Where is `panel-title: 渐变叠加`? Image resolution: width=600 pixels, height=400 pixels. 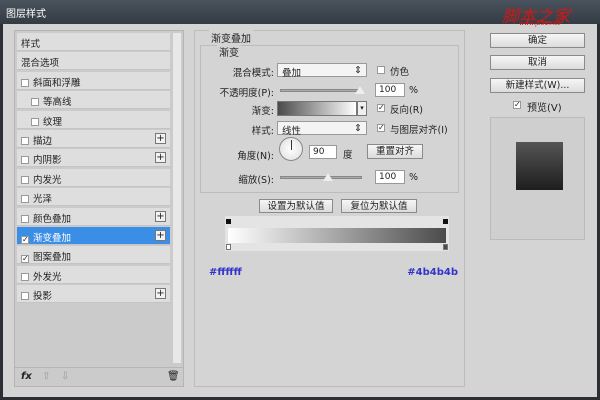 panel-title: 渐变叠加 is located at coordinates (231, 37).